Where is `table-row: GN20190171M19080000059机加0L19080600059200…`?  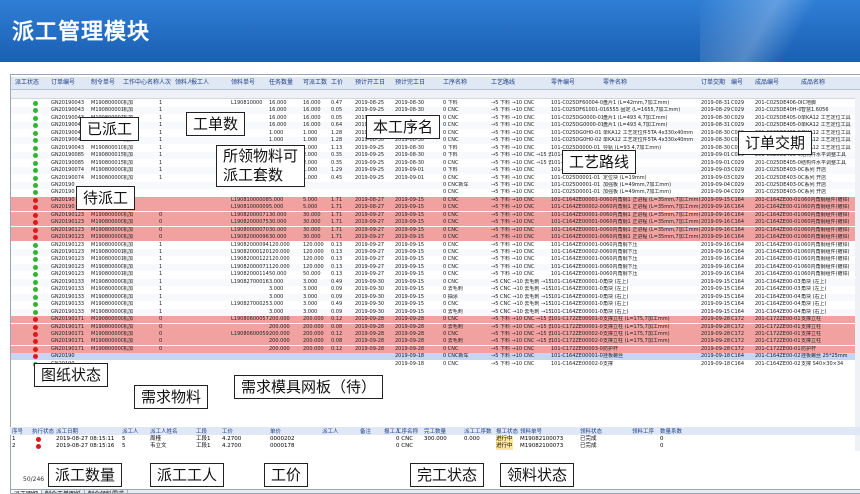 table-row: GN20190171M19080000059机加0L19080600059200… is located at coordinates (435, 334).